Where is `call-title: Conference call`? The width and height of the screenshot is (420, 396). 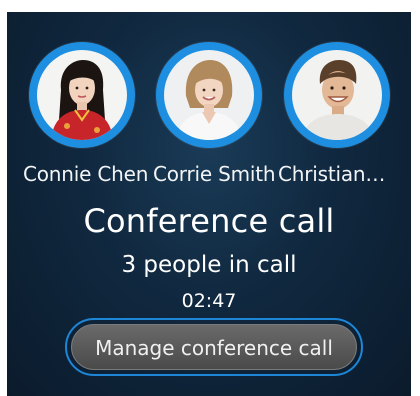 call-title: Conference call is located at coordinates (209, 221).